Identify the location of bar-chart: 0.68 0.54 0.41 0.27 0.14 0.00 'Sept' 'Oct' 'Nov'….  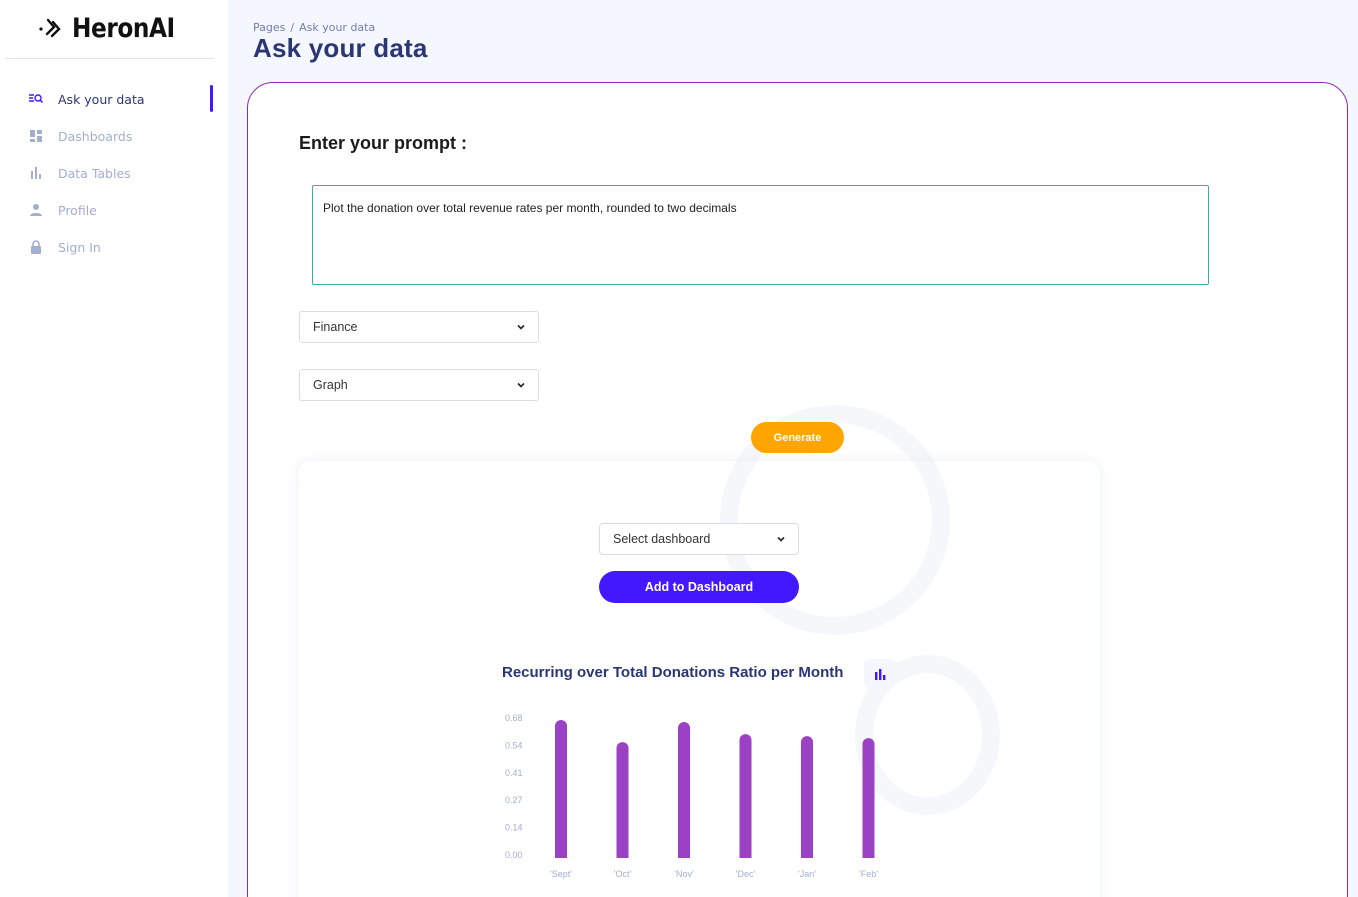
(691, 796).